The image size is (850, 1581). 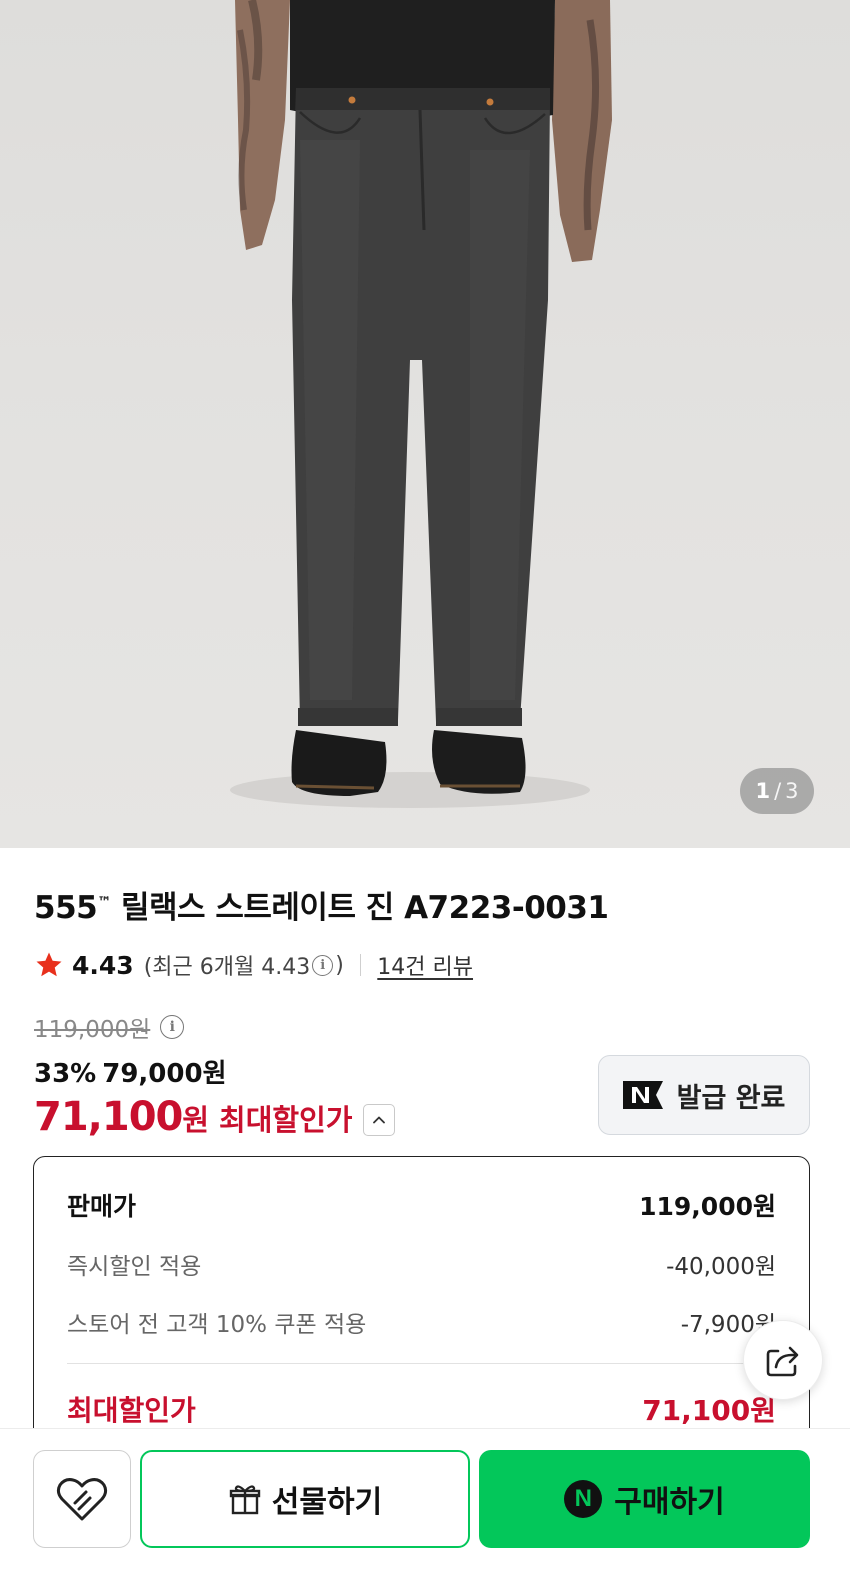 I want to click on max-discount-label: 최대할인가, so click(x=286, y=1120).